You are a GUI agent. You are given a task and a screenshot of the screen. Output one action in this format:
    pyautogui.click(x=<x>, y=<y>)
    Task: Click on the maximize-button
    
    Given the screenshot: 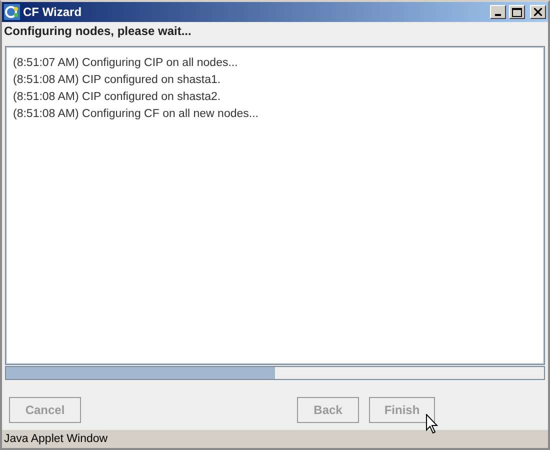 What is the action you would take?
    pyautogui.click(x=517, y=12)
    